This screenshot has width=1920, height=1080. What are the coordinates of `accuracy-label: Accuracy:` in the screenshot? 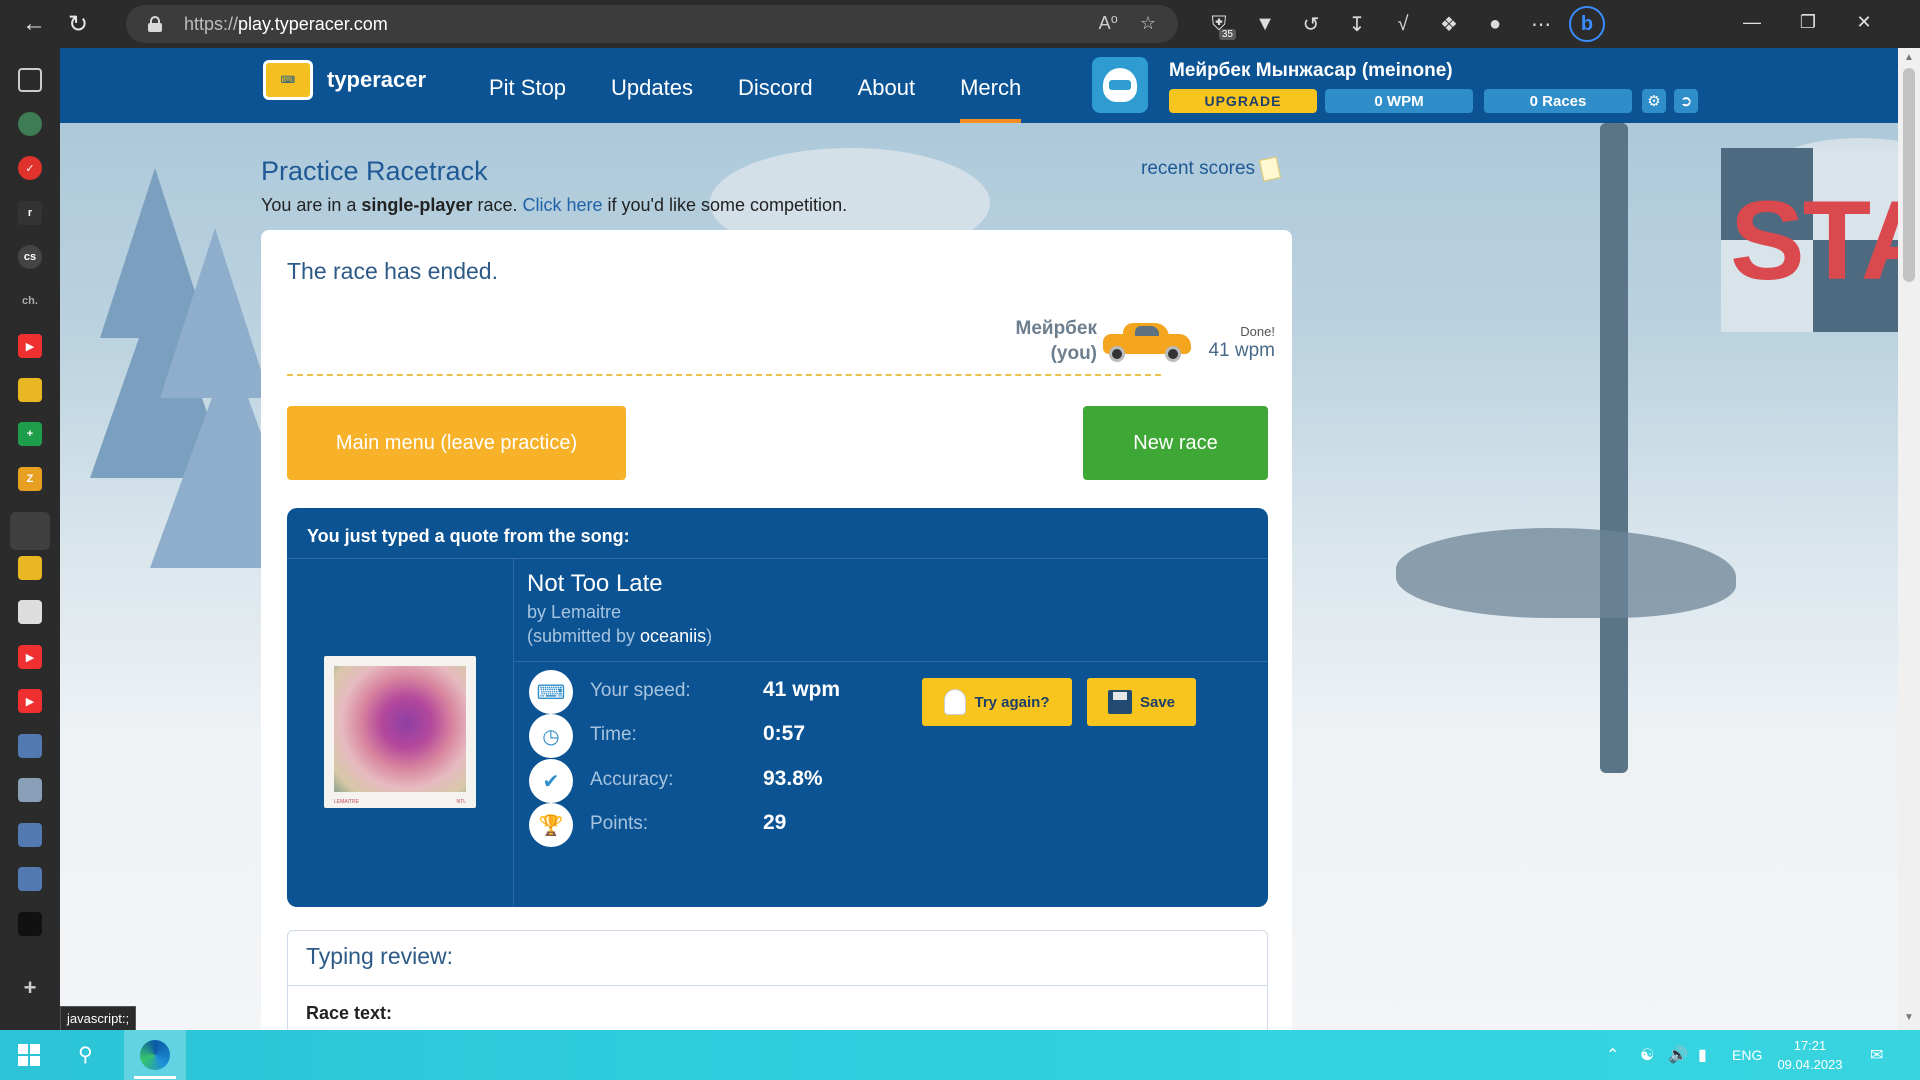 It's located at (632, 779).